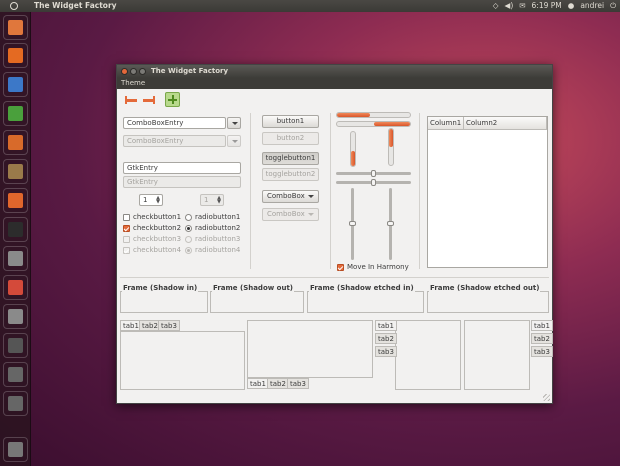 This screenshot has width=620, height=466. I want to click on launcher-system-settings, so click(15, 287).